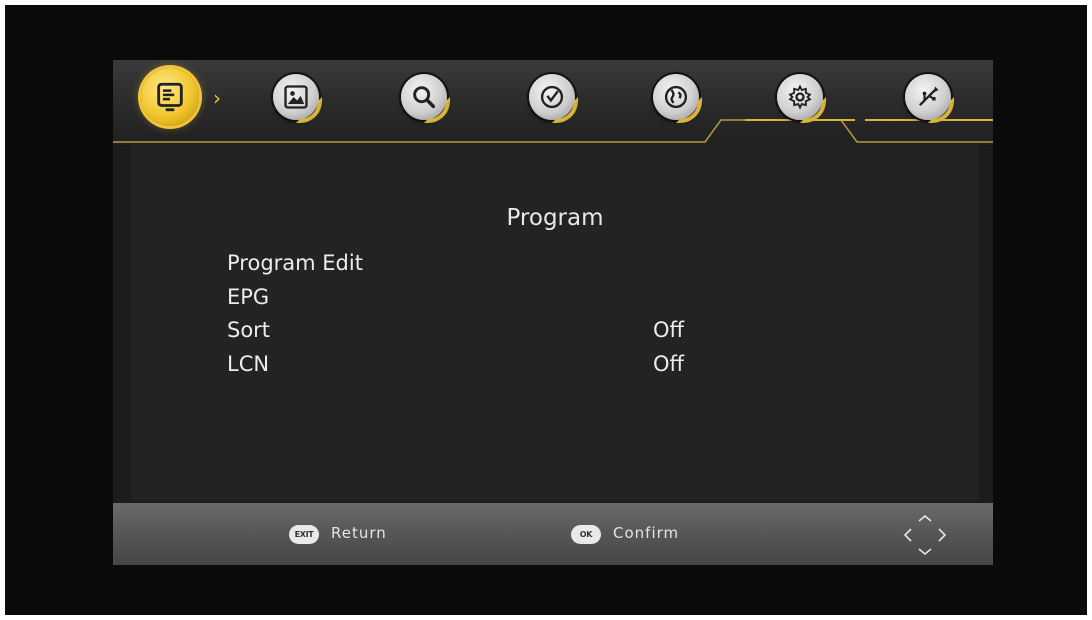  I want to click on search-icon, so click(424, 97).